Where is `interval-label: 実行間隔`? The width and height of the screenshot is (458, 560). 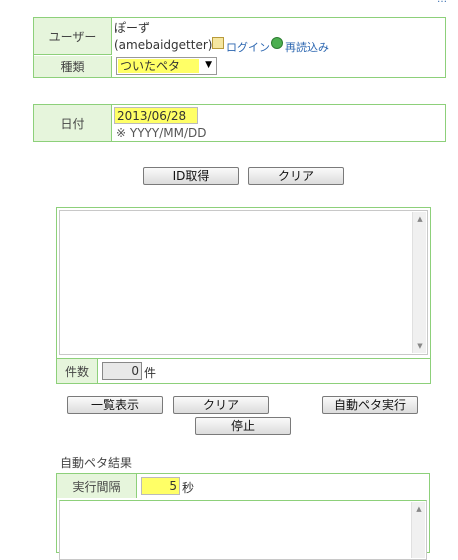
interval-label: 実行間隔 is located at coordinates (97, 486).